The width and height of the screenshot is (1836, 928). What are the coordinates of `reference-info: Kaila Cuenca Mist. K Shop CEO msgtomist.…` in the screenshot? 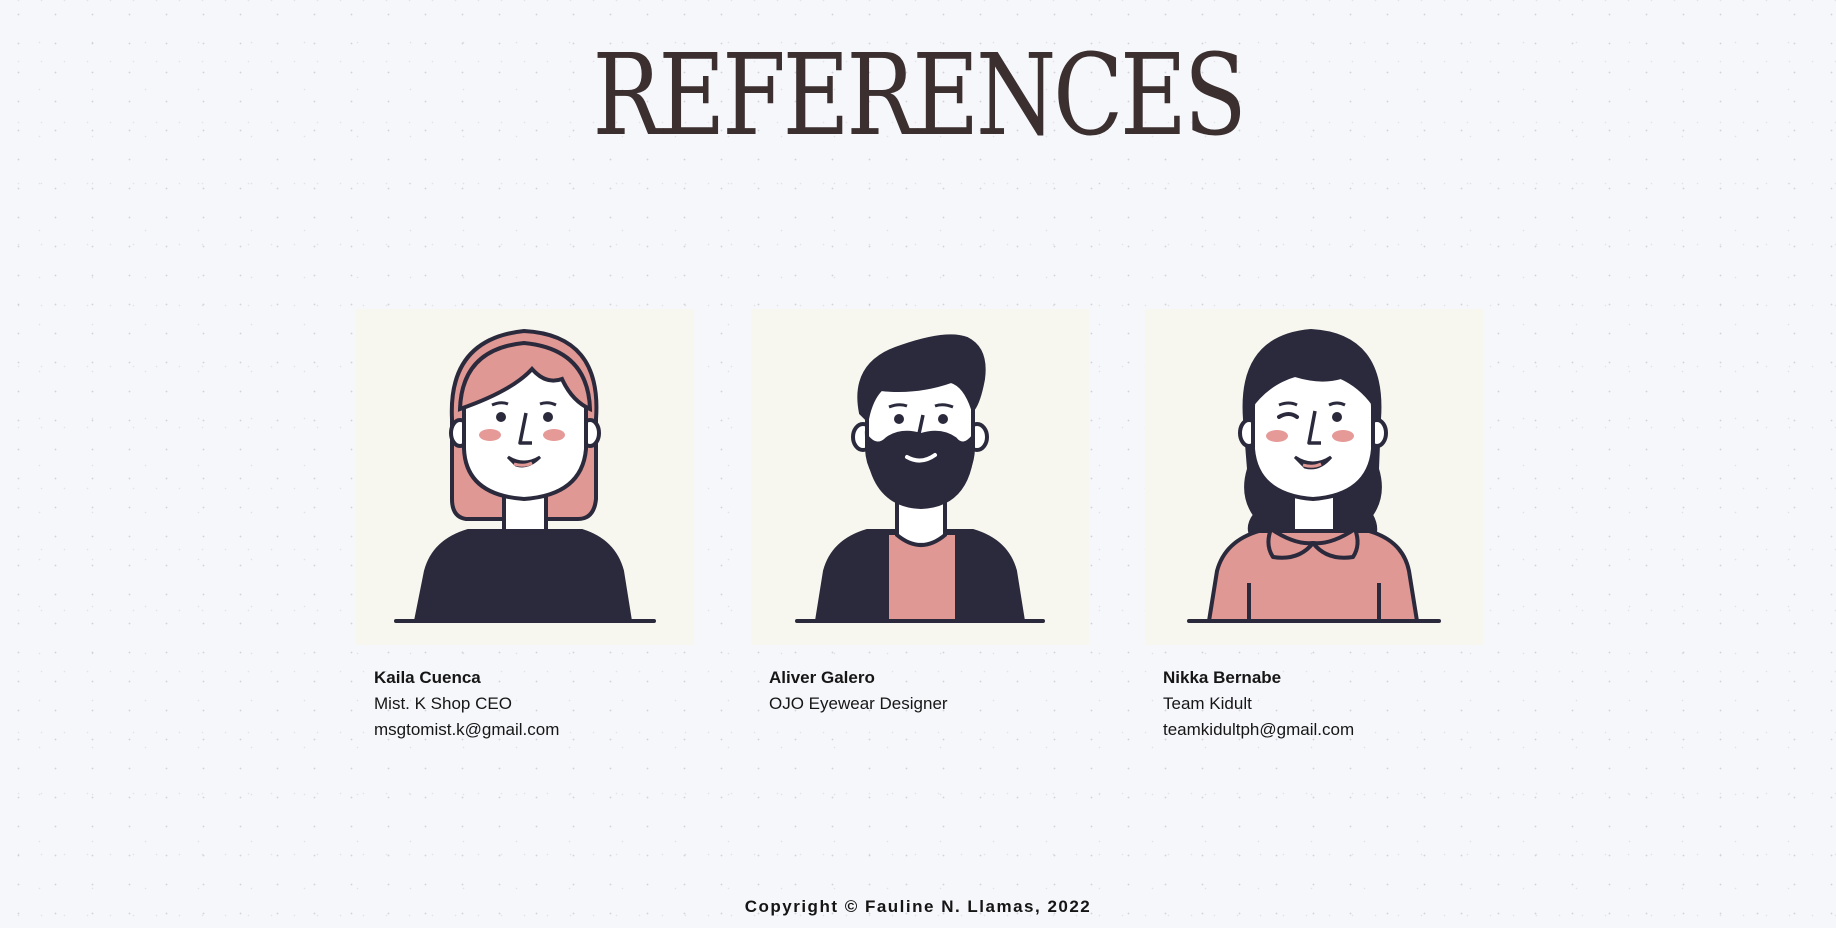 It's located at (525, 704).